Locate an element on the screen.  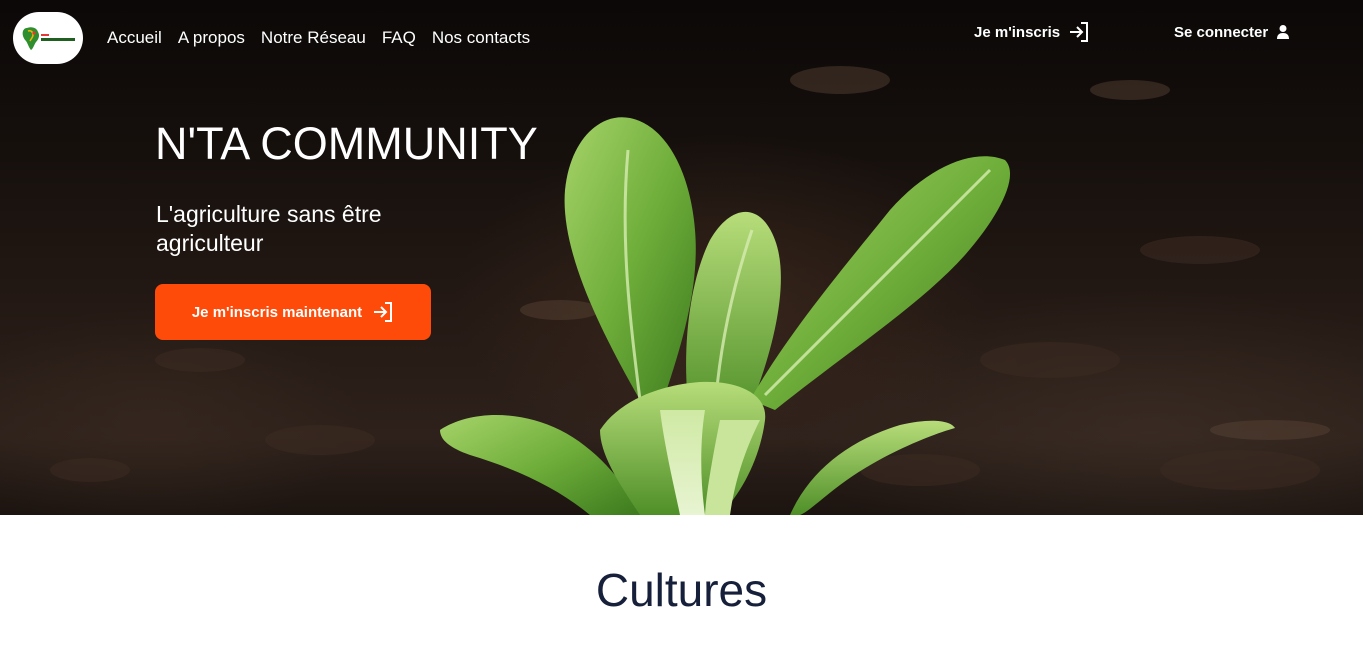
site-logo is located at coordinates (48, 38).